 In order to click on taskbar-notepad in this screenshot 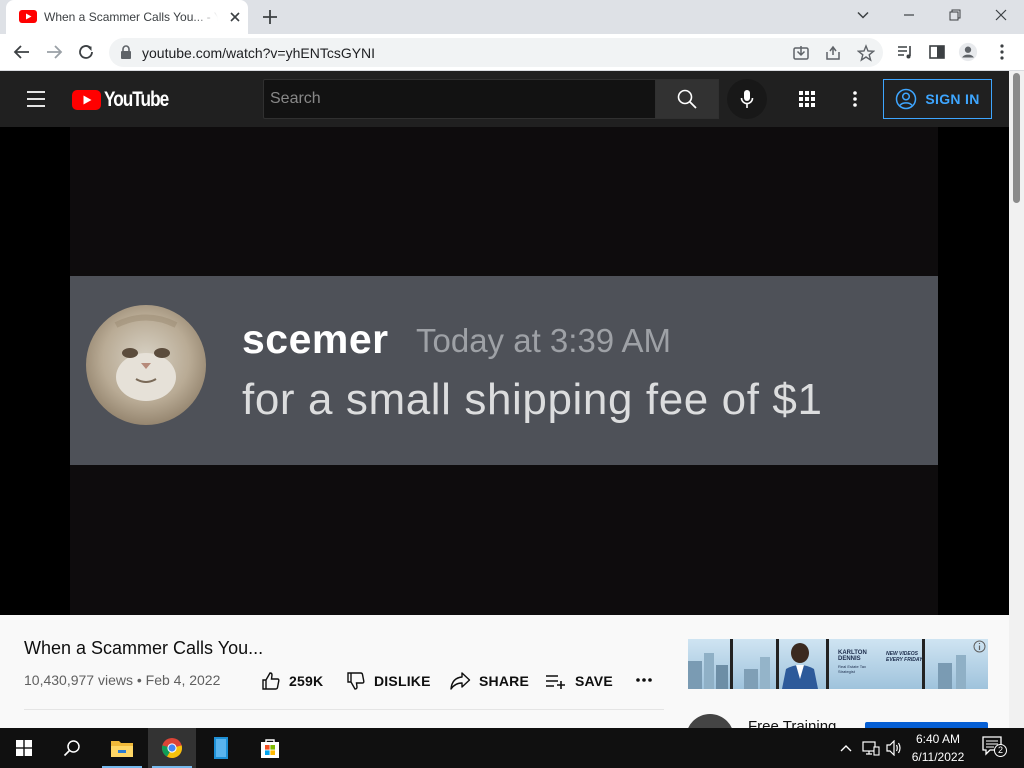, I will do `click(221, 748)`.